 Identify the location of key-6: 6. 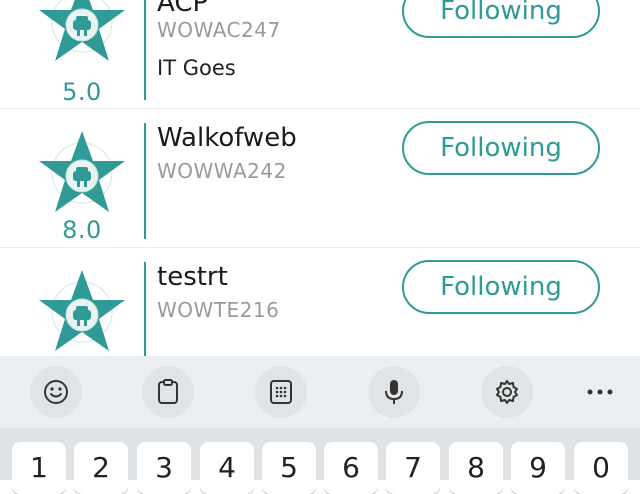
(351, 468).